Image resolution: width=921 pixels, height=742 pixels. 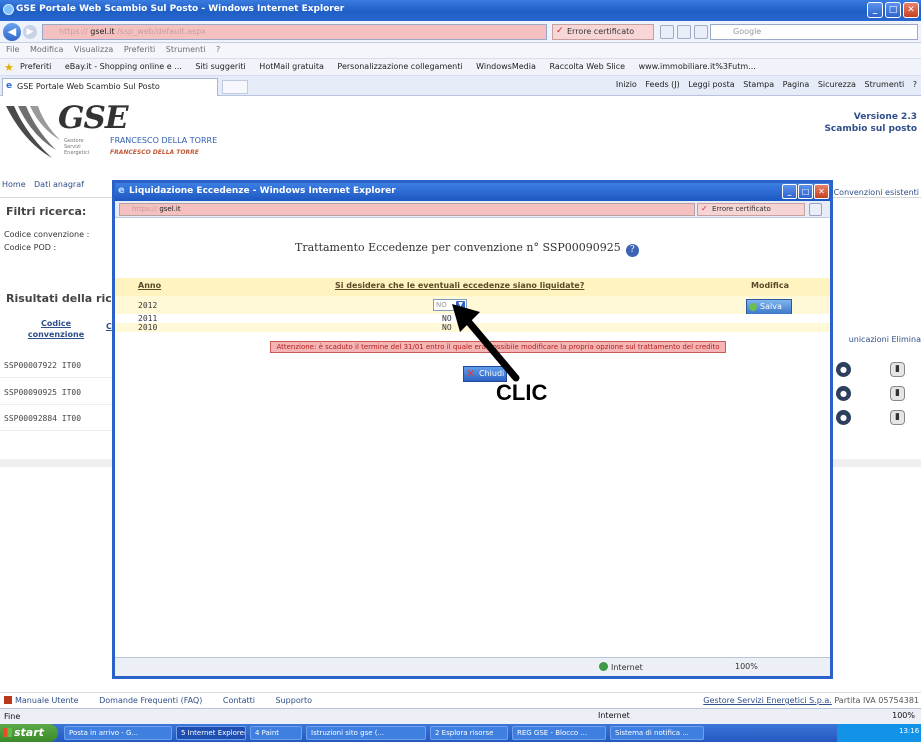 I want to click on ie-logo-icon, so click(x=8, y=9).